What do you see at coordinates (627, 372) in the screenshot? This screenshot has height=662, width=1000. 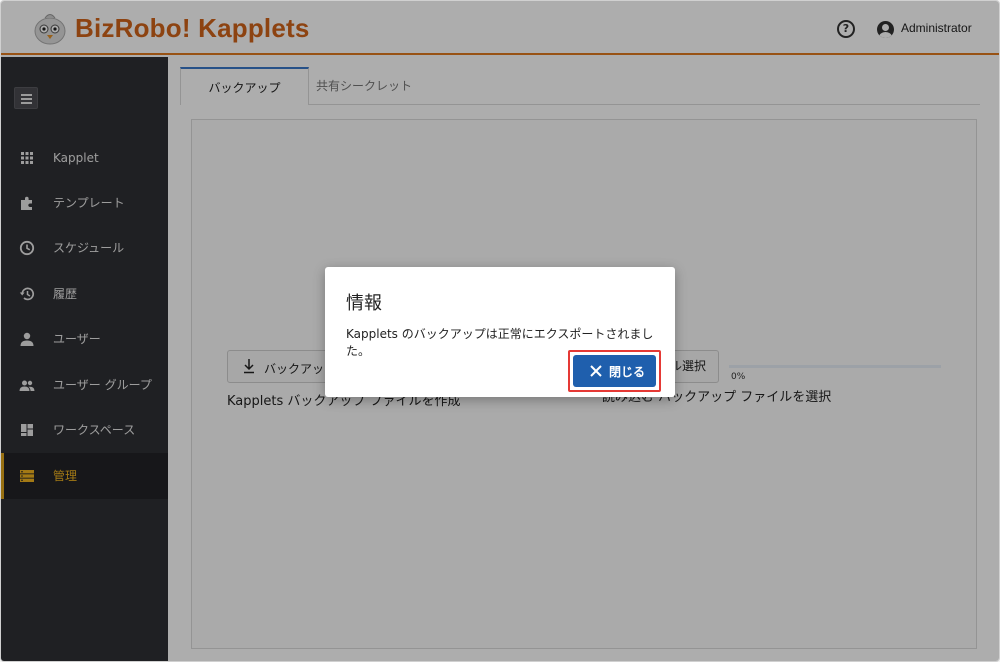 I see `close-button-label: 閉じる` at bounding box center [627, 372].